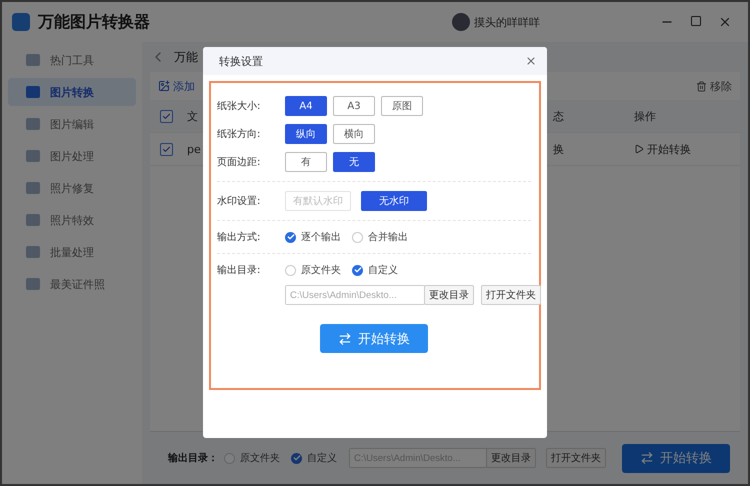  What do you see at coordinates (239, 134) in the screenshot?
I see `setting-label: 纸张方向:` at bounding box center [239, 134].